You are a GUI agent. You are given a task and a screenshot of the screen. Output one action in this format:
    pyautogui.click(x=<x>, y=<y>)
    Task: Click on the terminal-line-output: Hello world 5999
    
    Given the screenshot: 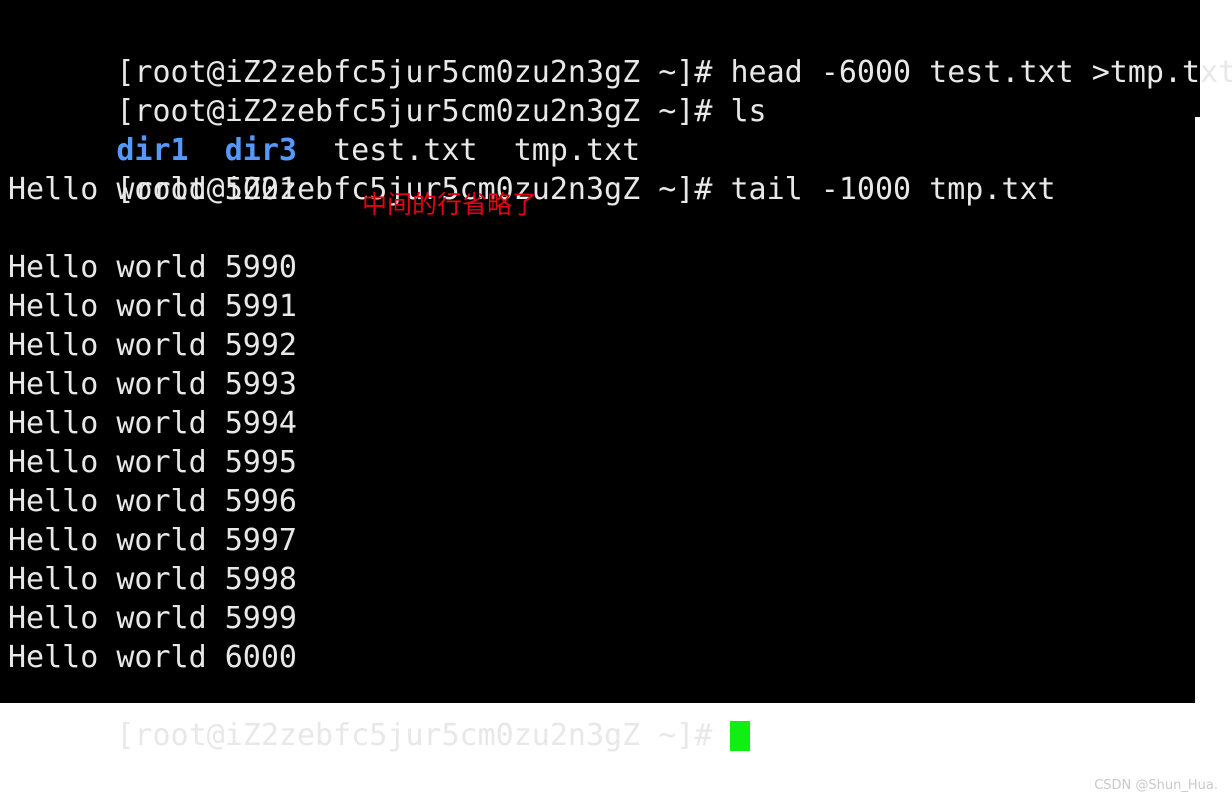 What is the action you would take?
    pyautogui.click(x=152, y=618)
    